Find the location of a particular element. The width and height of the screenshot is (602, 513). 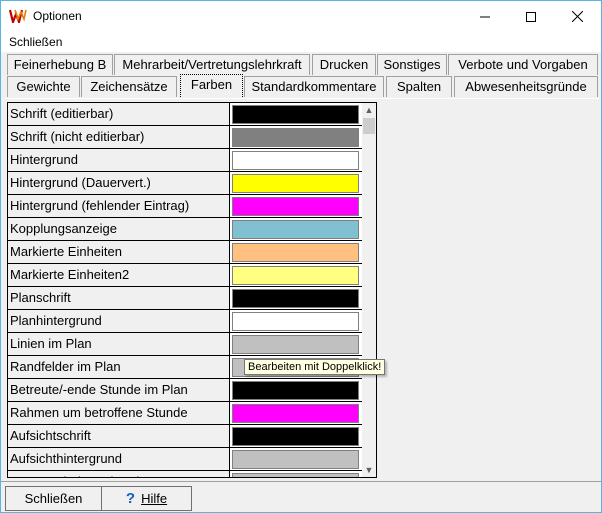

table-row: Rahmen um betroffene Stunde is located at coordinates (192, 413).